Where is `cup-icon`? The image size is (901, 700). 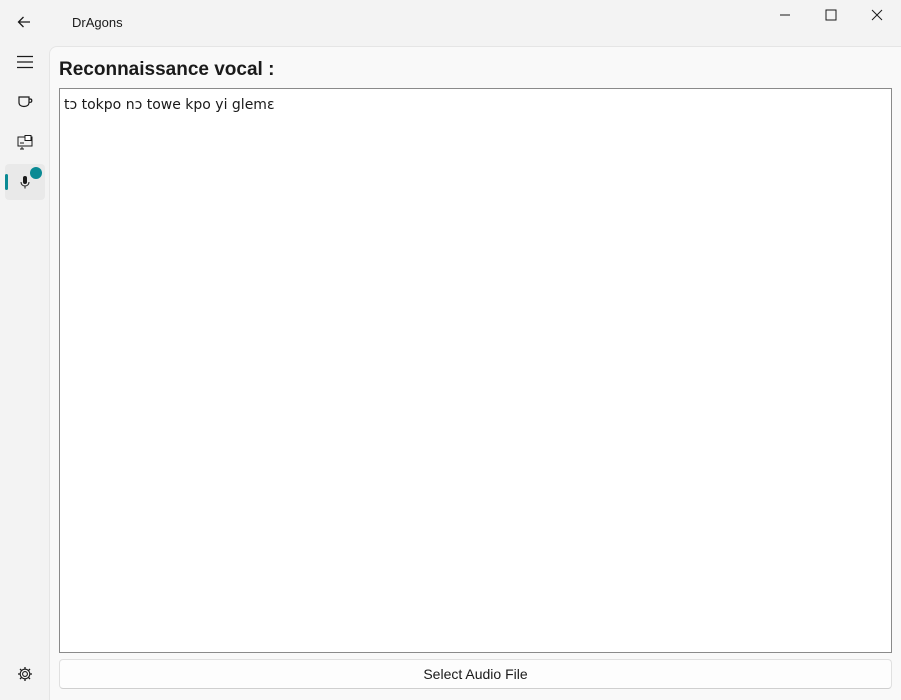
cup-icon is located at coordinates (25, 102).